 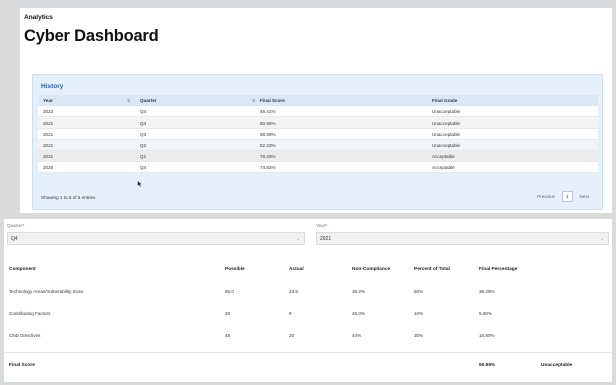 I want to click on col-noncompliance-header: Non-Compliance, so click(x=371, y=269).